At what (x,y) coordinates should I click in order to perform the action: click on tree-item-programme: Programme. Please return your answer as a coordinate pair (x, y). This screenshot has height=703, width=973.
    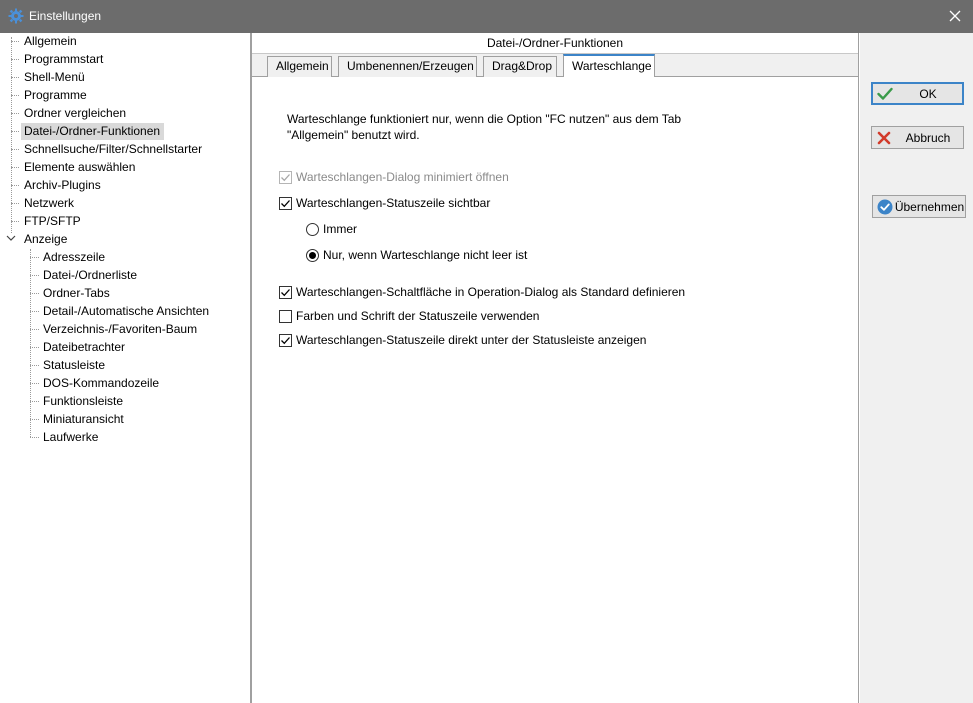
    Looking at the image, I should click on (56, 95).